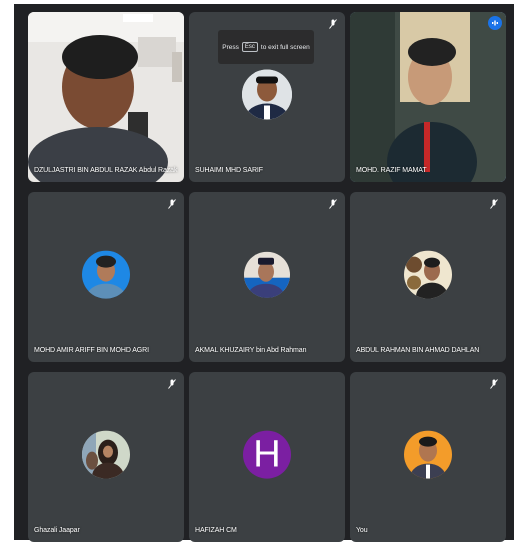 The width and height of the screenshot is (520, 544). I want to click on participant-tile: DZULJASTRI BIN ABDUL RAZAK Abdul Razak, so click(106, 97).